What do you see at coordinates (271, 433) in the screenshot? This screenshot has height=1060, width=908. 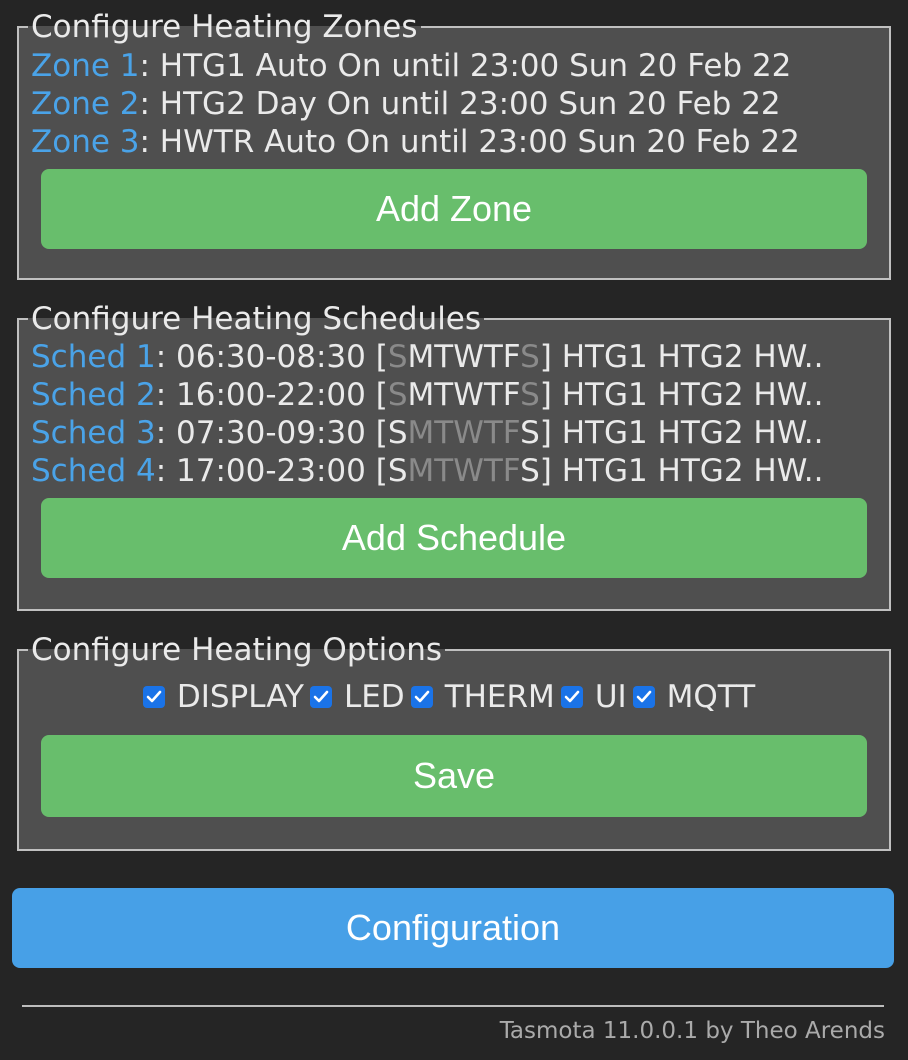 I see `schedule-times: : 07:30-09:30 [` at bounding box center [271, 433].